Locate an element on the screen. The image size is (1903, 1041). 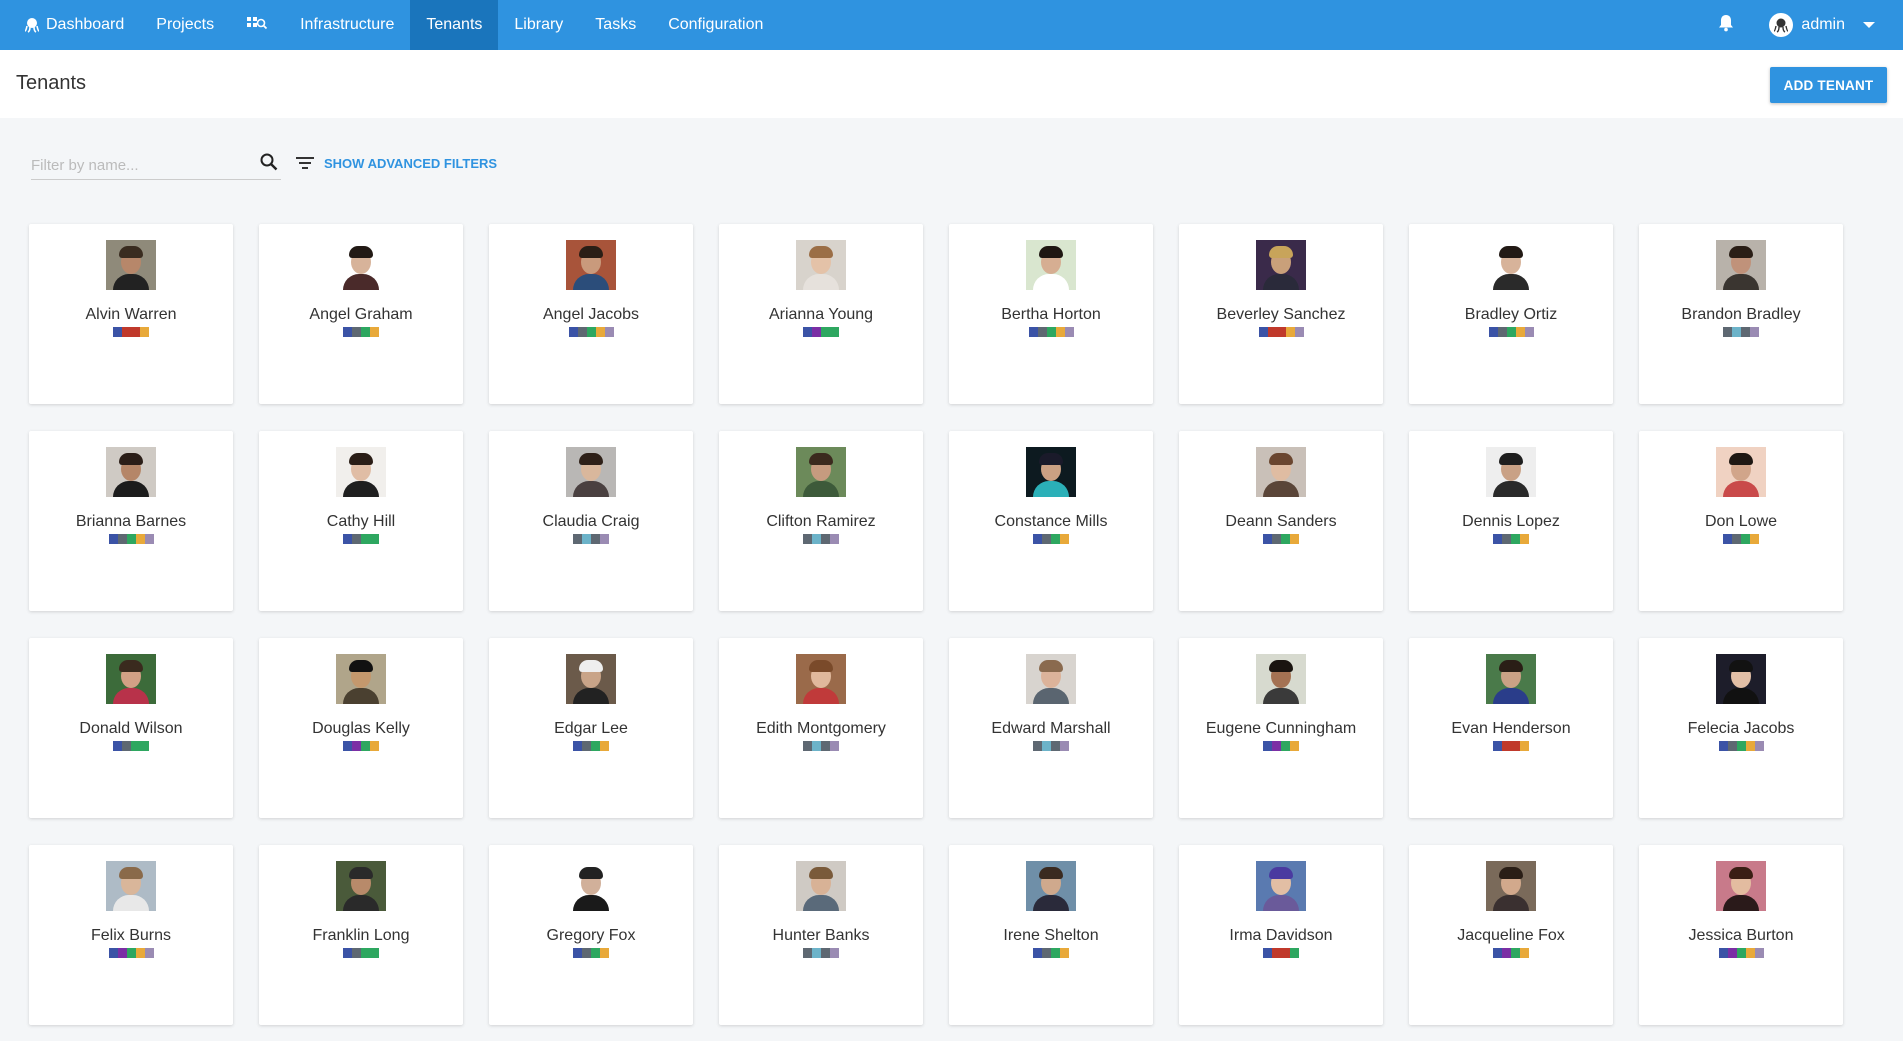
tenant-card: Irma Davidson is located at coordinates (1281, 935).